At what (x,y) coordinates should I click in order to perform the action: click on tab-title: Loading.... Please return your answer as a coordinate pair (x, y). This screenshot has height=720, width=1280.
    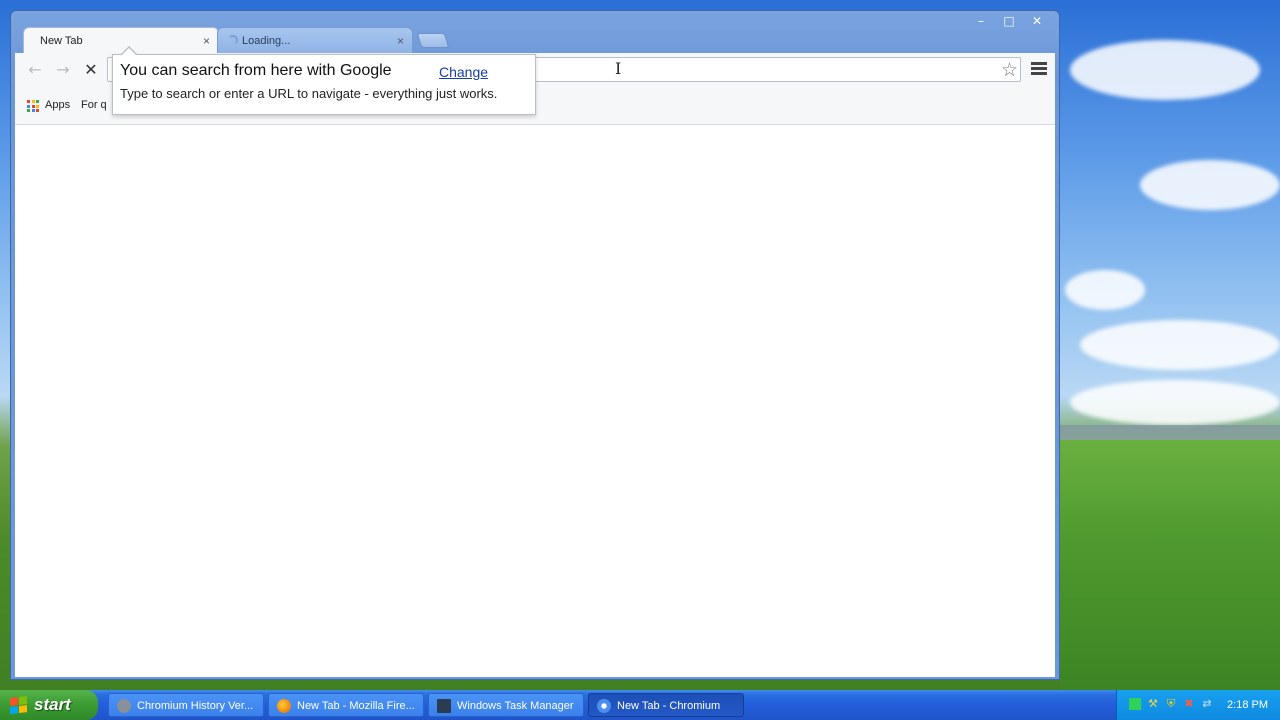
    Looking at the image, I should click on (266, 41).